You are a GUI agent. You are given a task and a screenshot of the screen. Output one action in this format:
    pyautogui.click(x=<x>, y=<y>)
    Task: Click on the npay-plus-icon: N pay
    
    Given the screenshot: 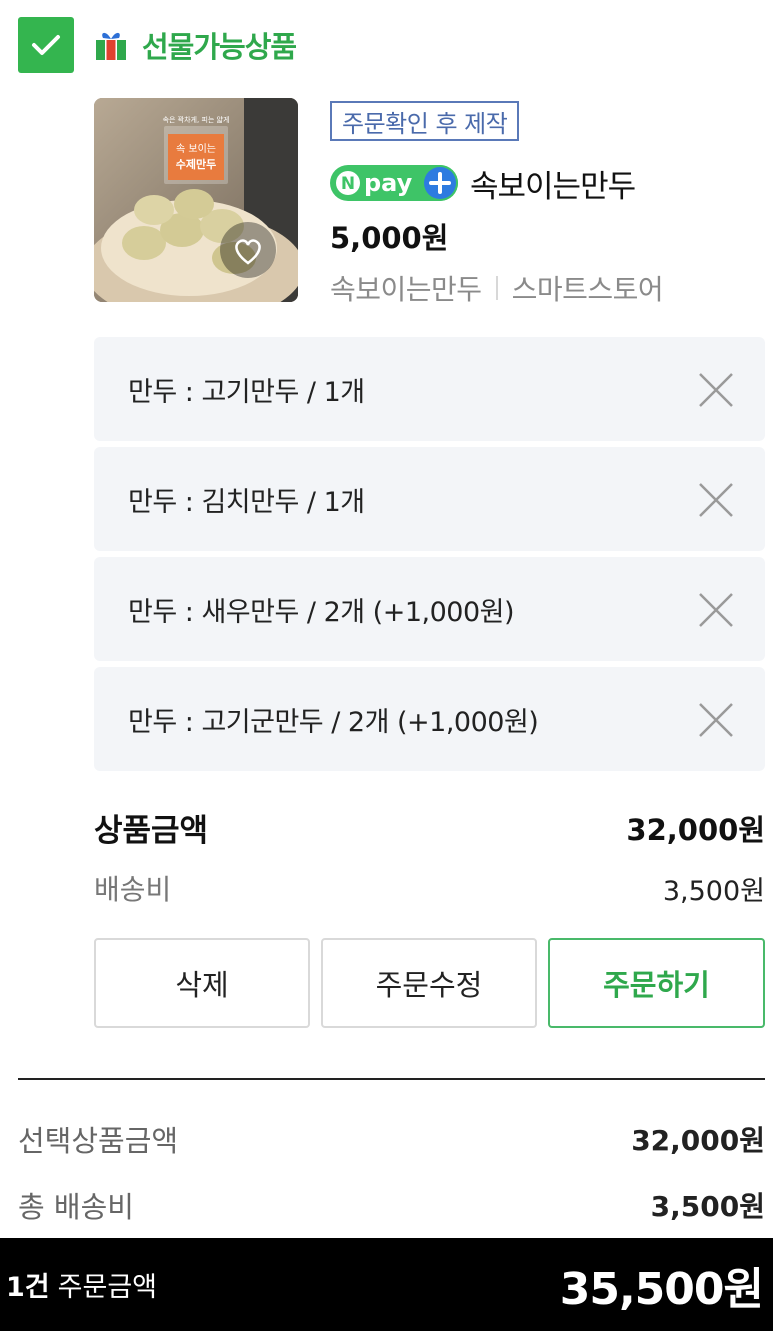 What is the action you would take?
    pyautogui.click(x=394, y=183)
    